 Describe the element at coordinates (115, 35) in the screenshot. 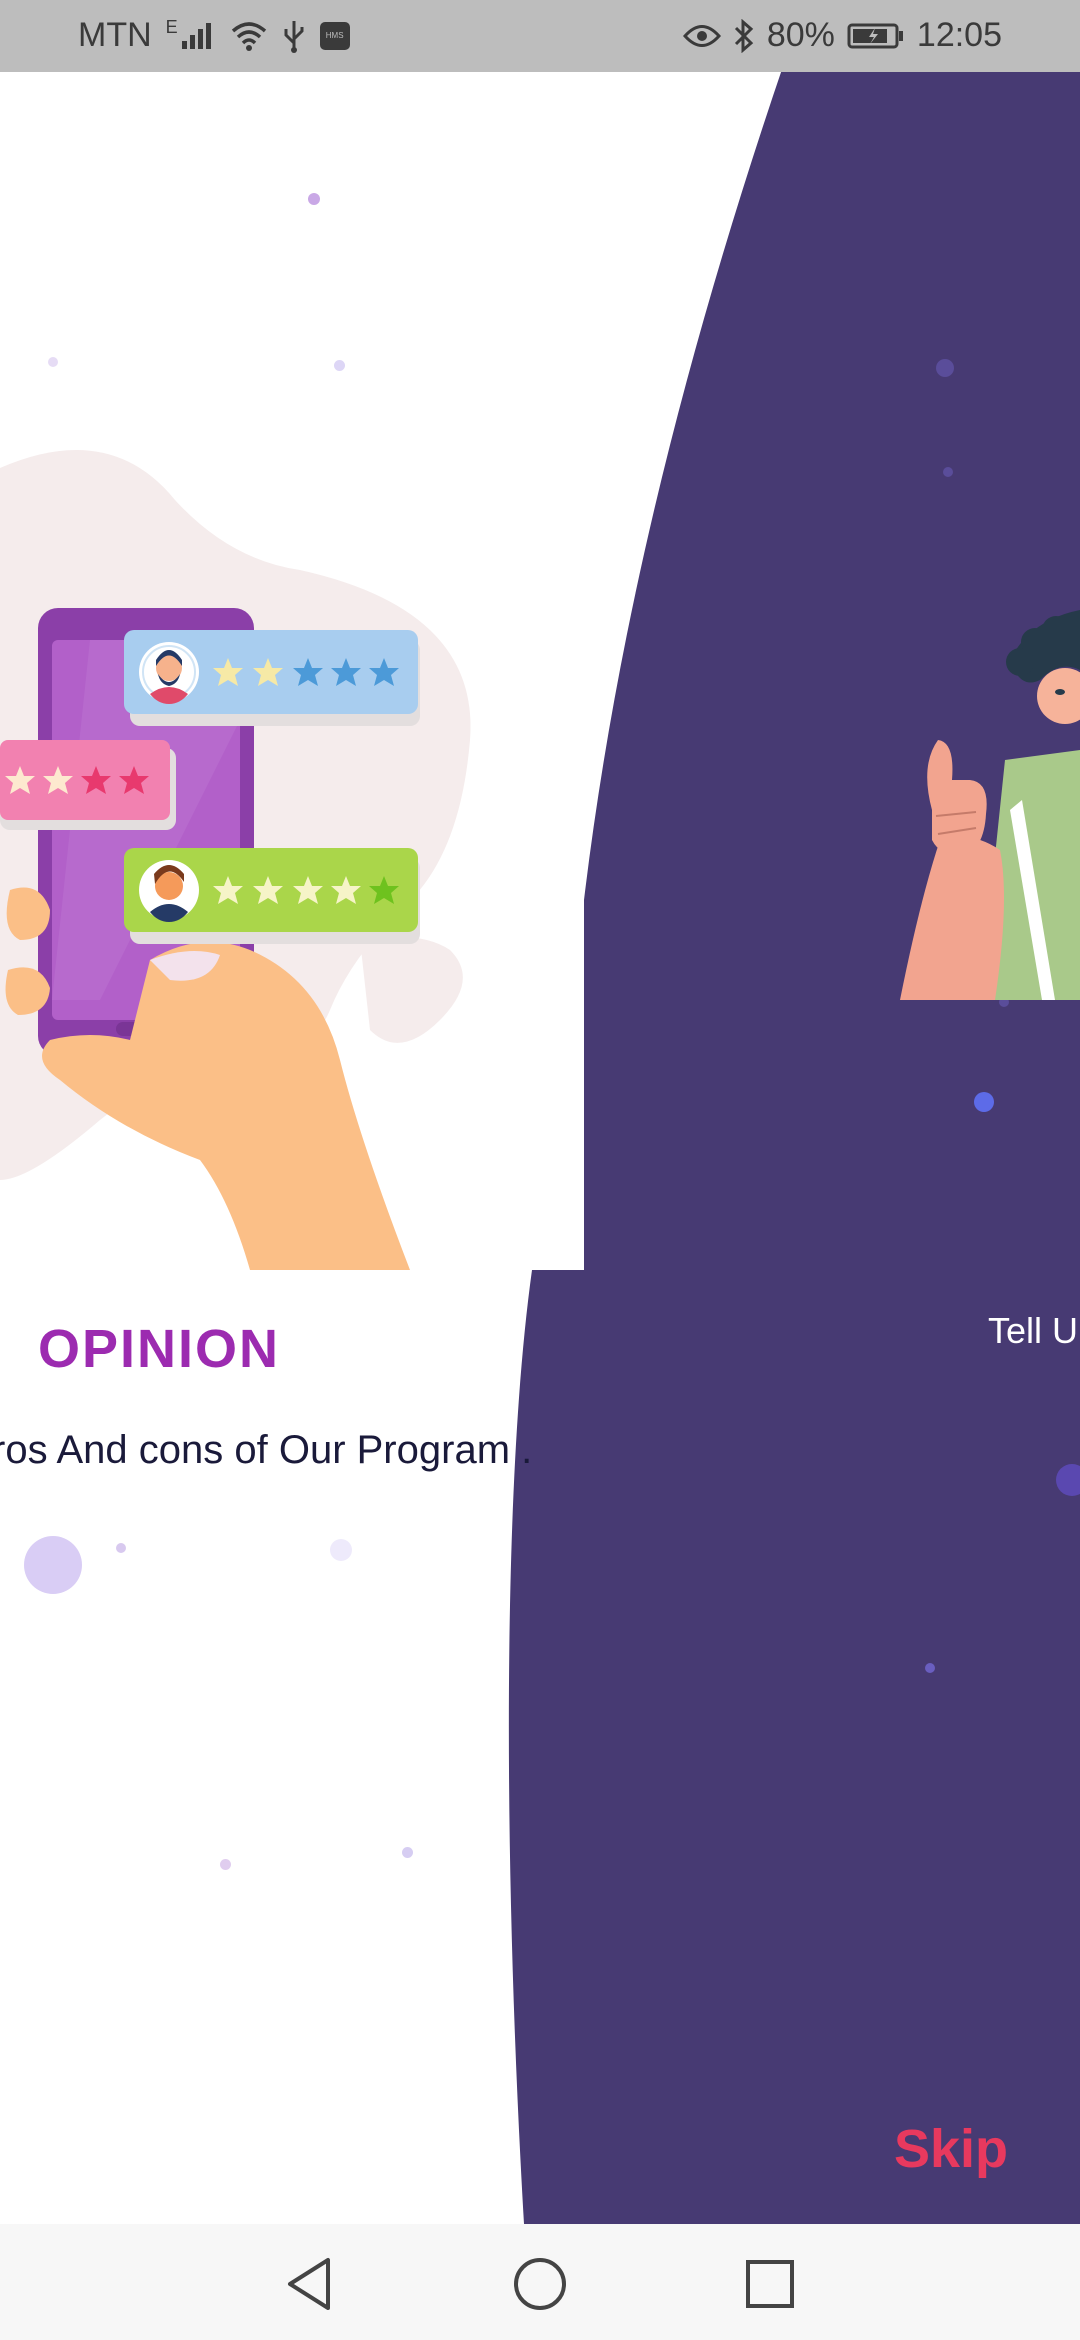

I see `carrier-label: MTN` at that location.